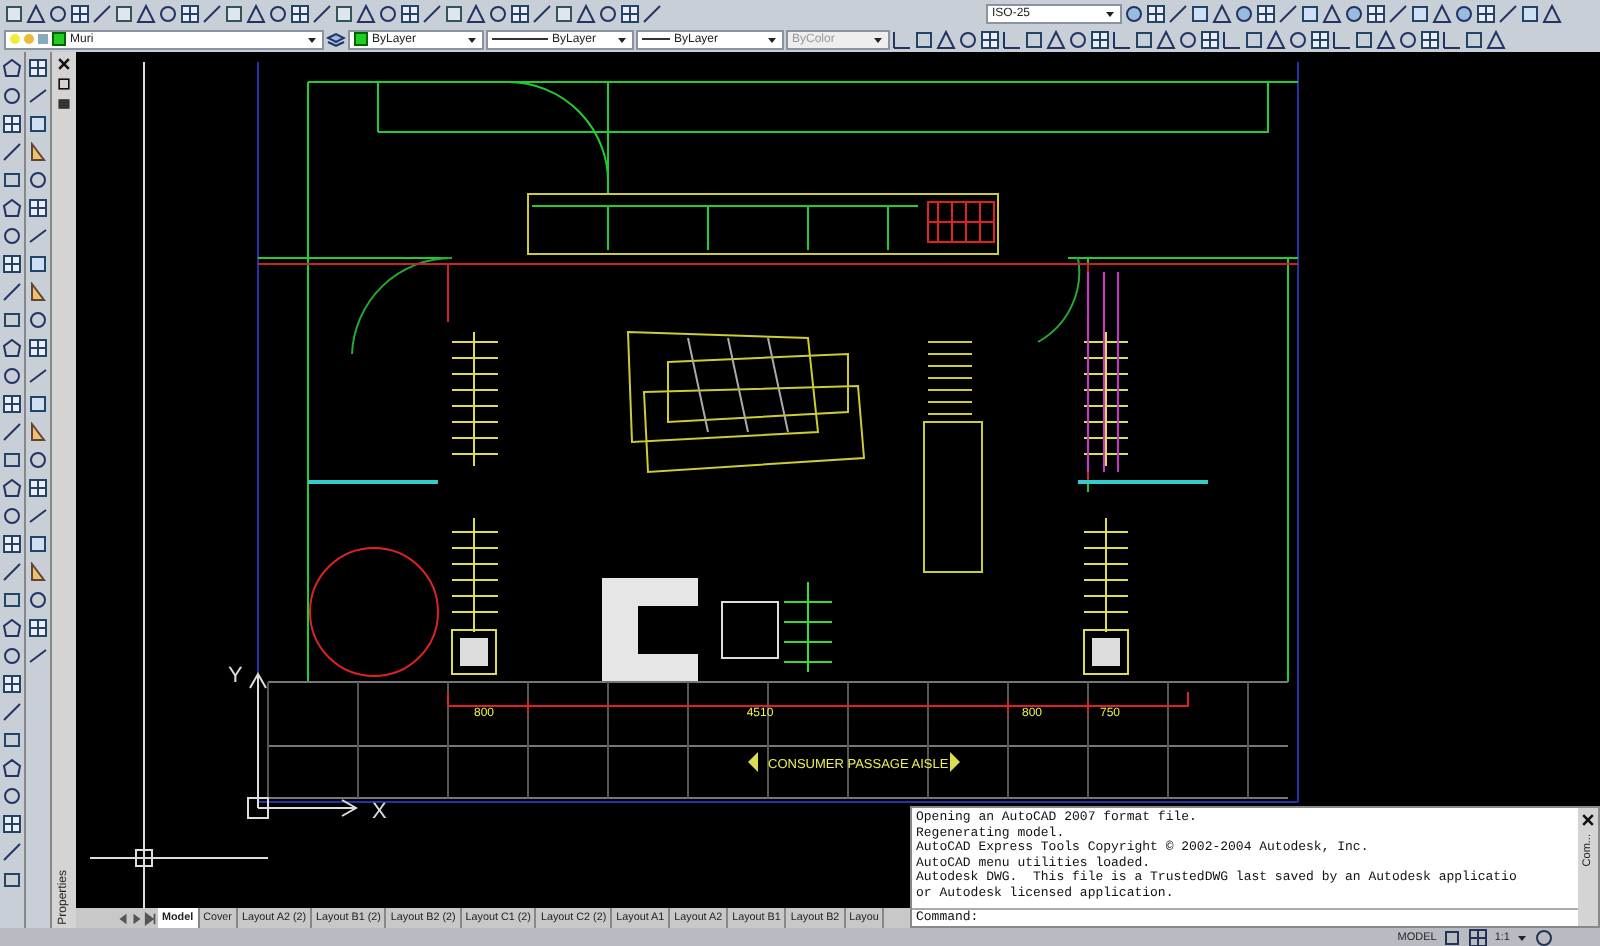 This screenshot has width=1600, height=946. I want to click on close-icon, so click(64, 64).